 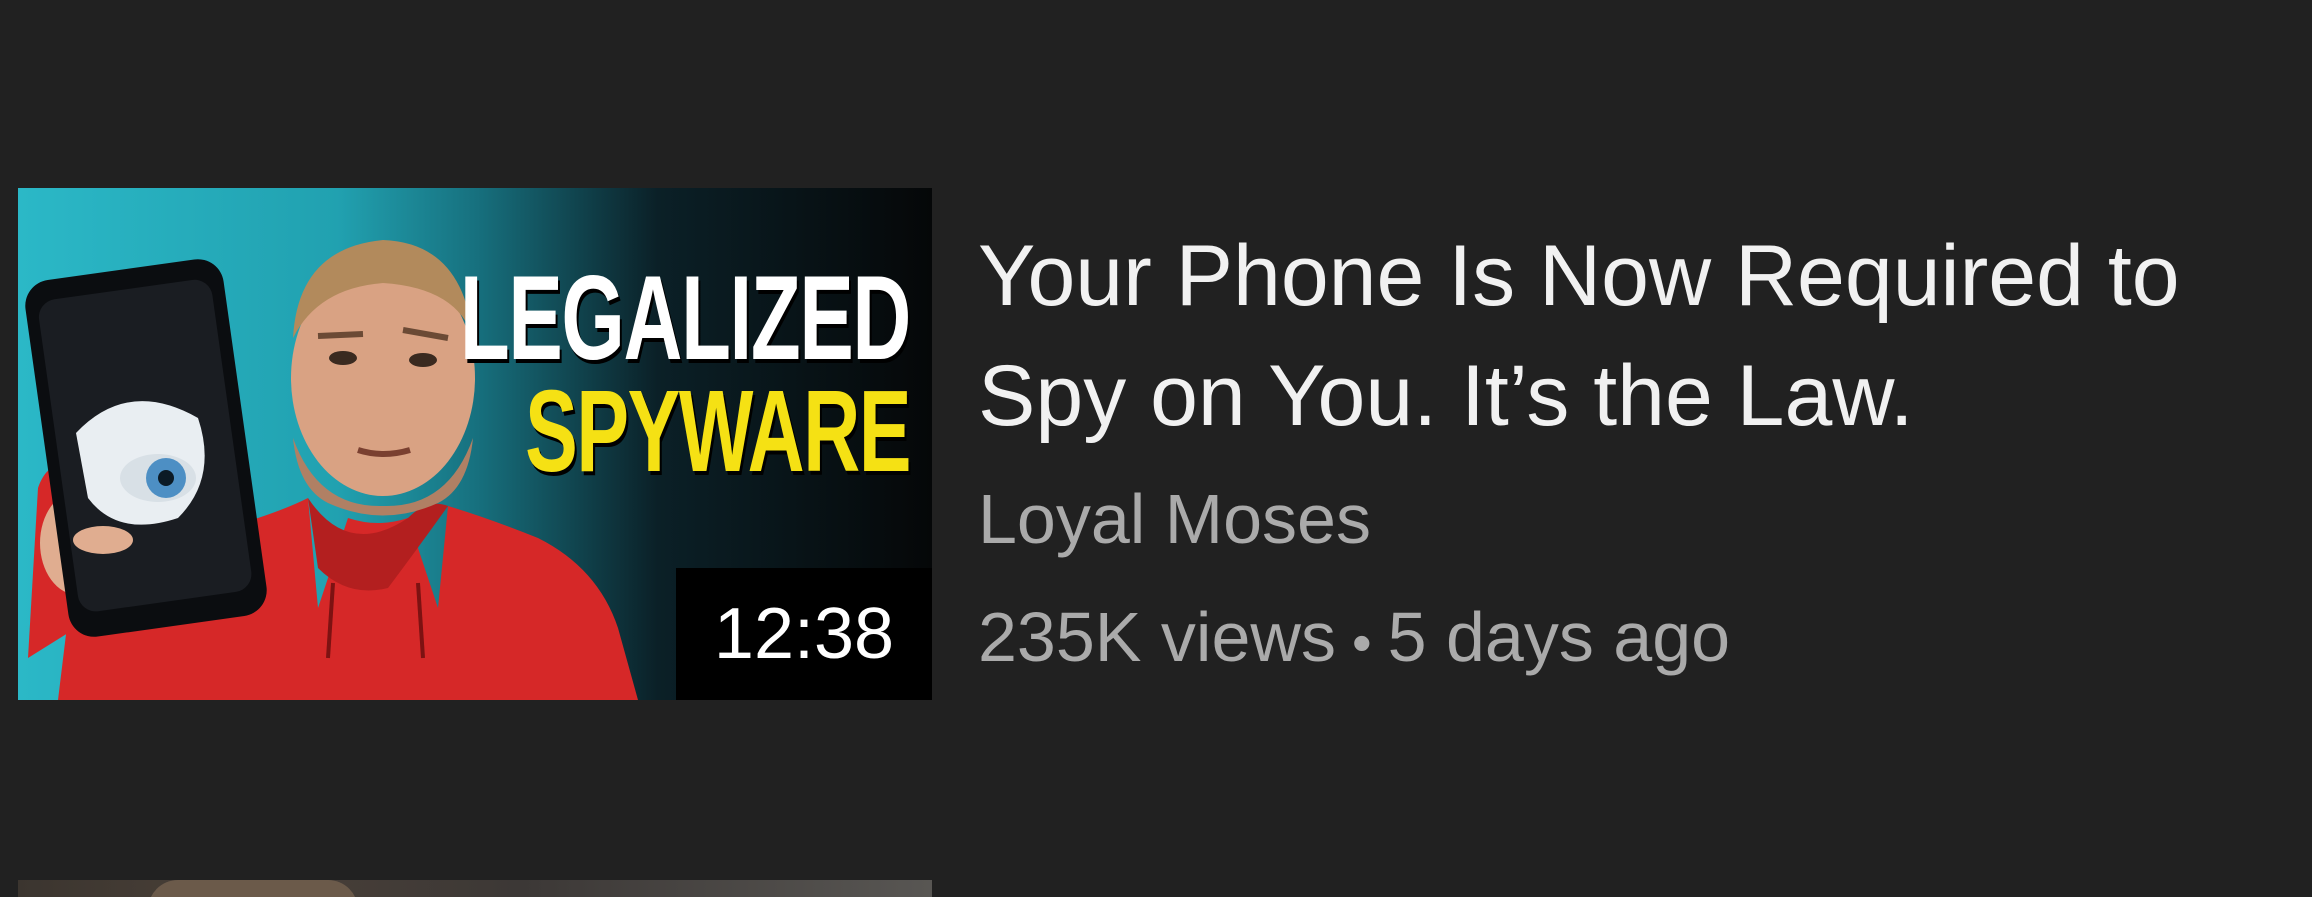 I want to click on previous-item-title-fragment, so click(x=528, y=2).